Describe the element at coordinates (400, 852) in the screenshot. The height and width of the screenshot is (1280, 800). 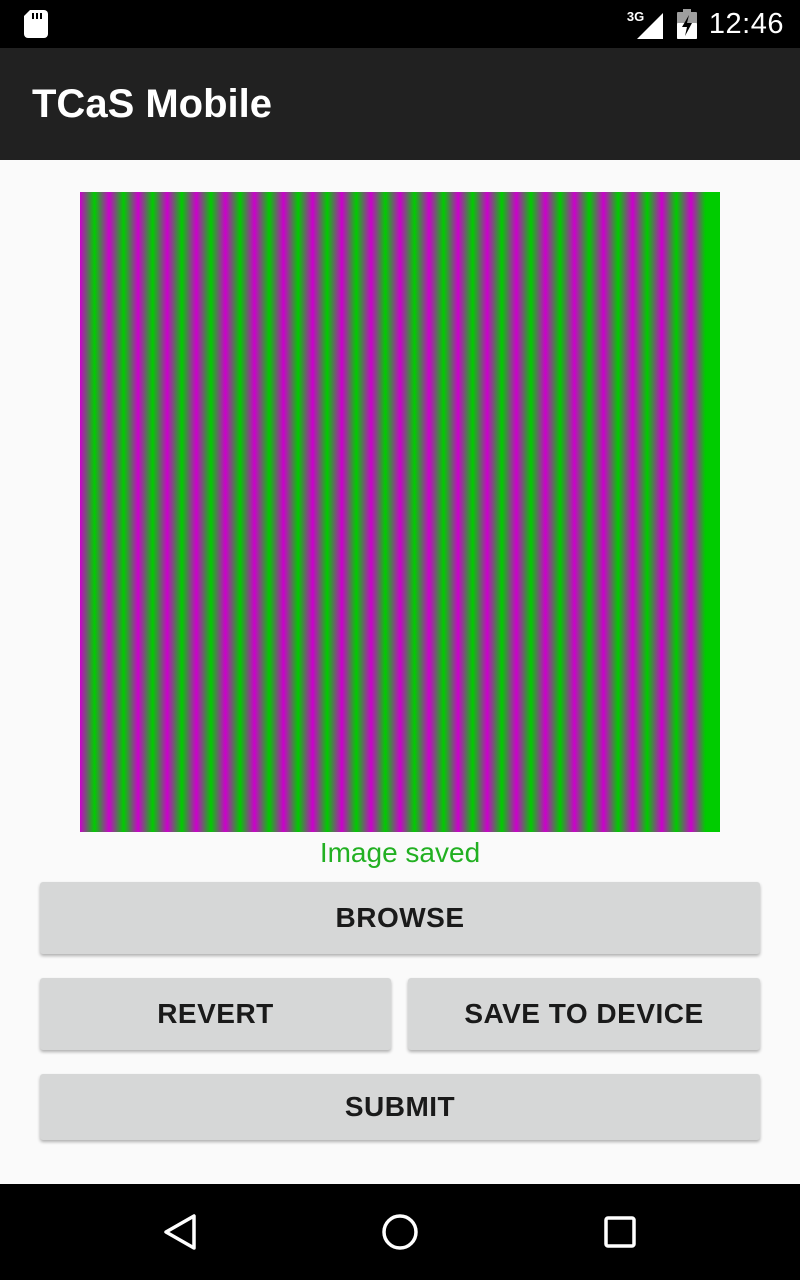
I see `status-message: Image saved` at that location.